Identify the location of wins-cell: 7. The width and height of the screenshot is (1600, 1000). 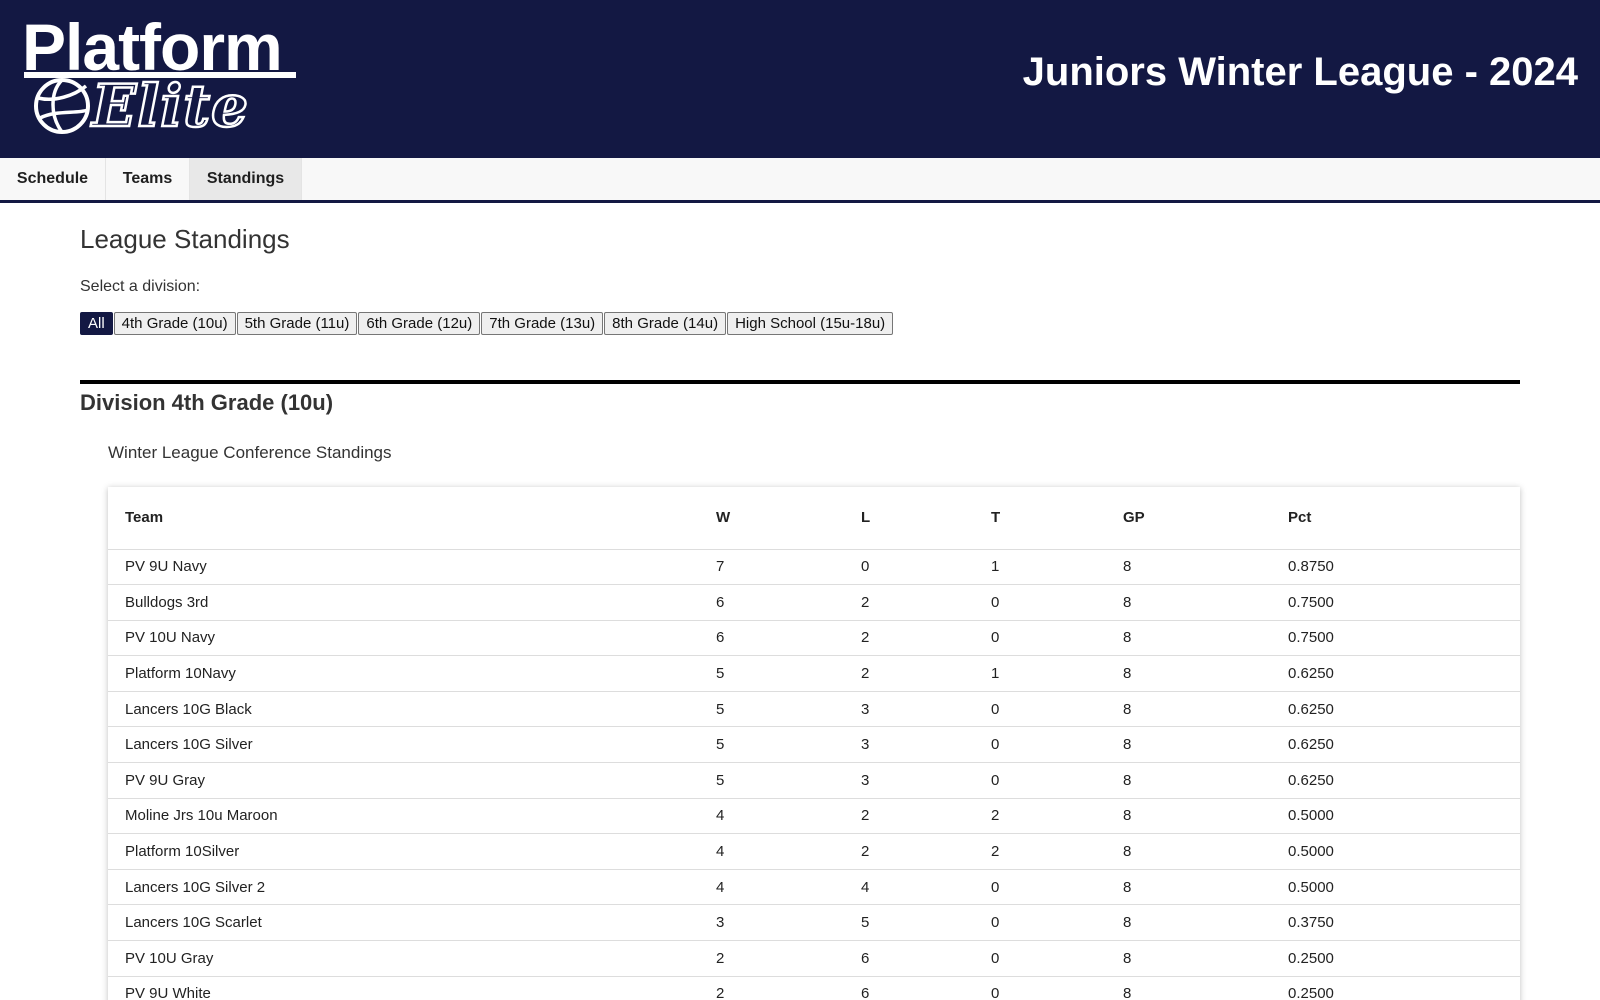
(788, 567).